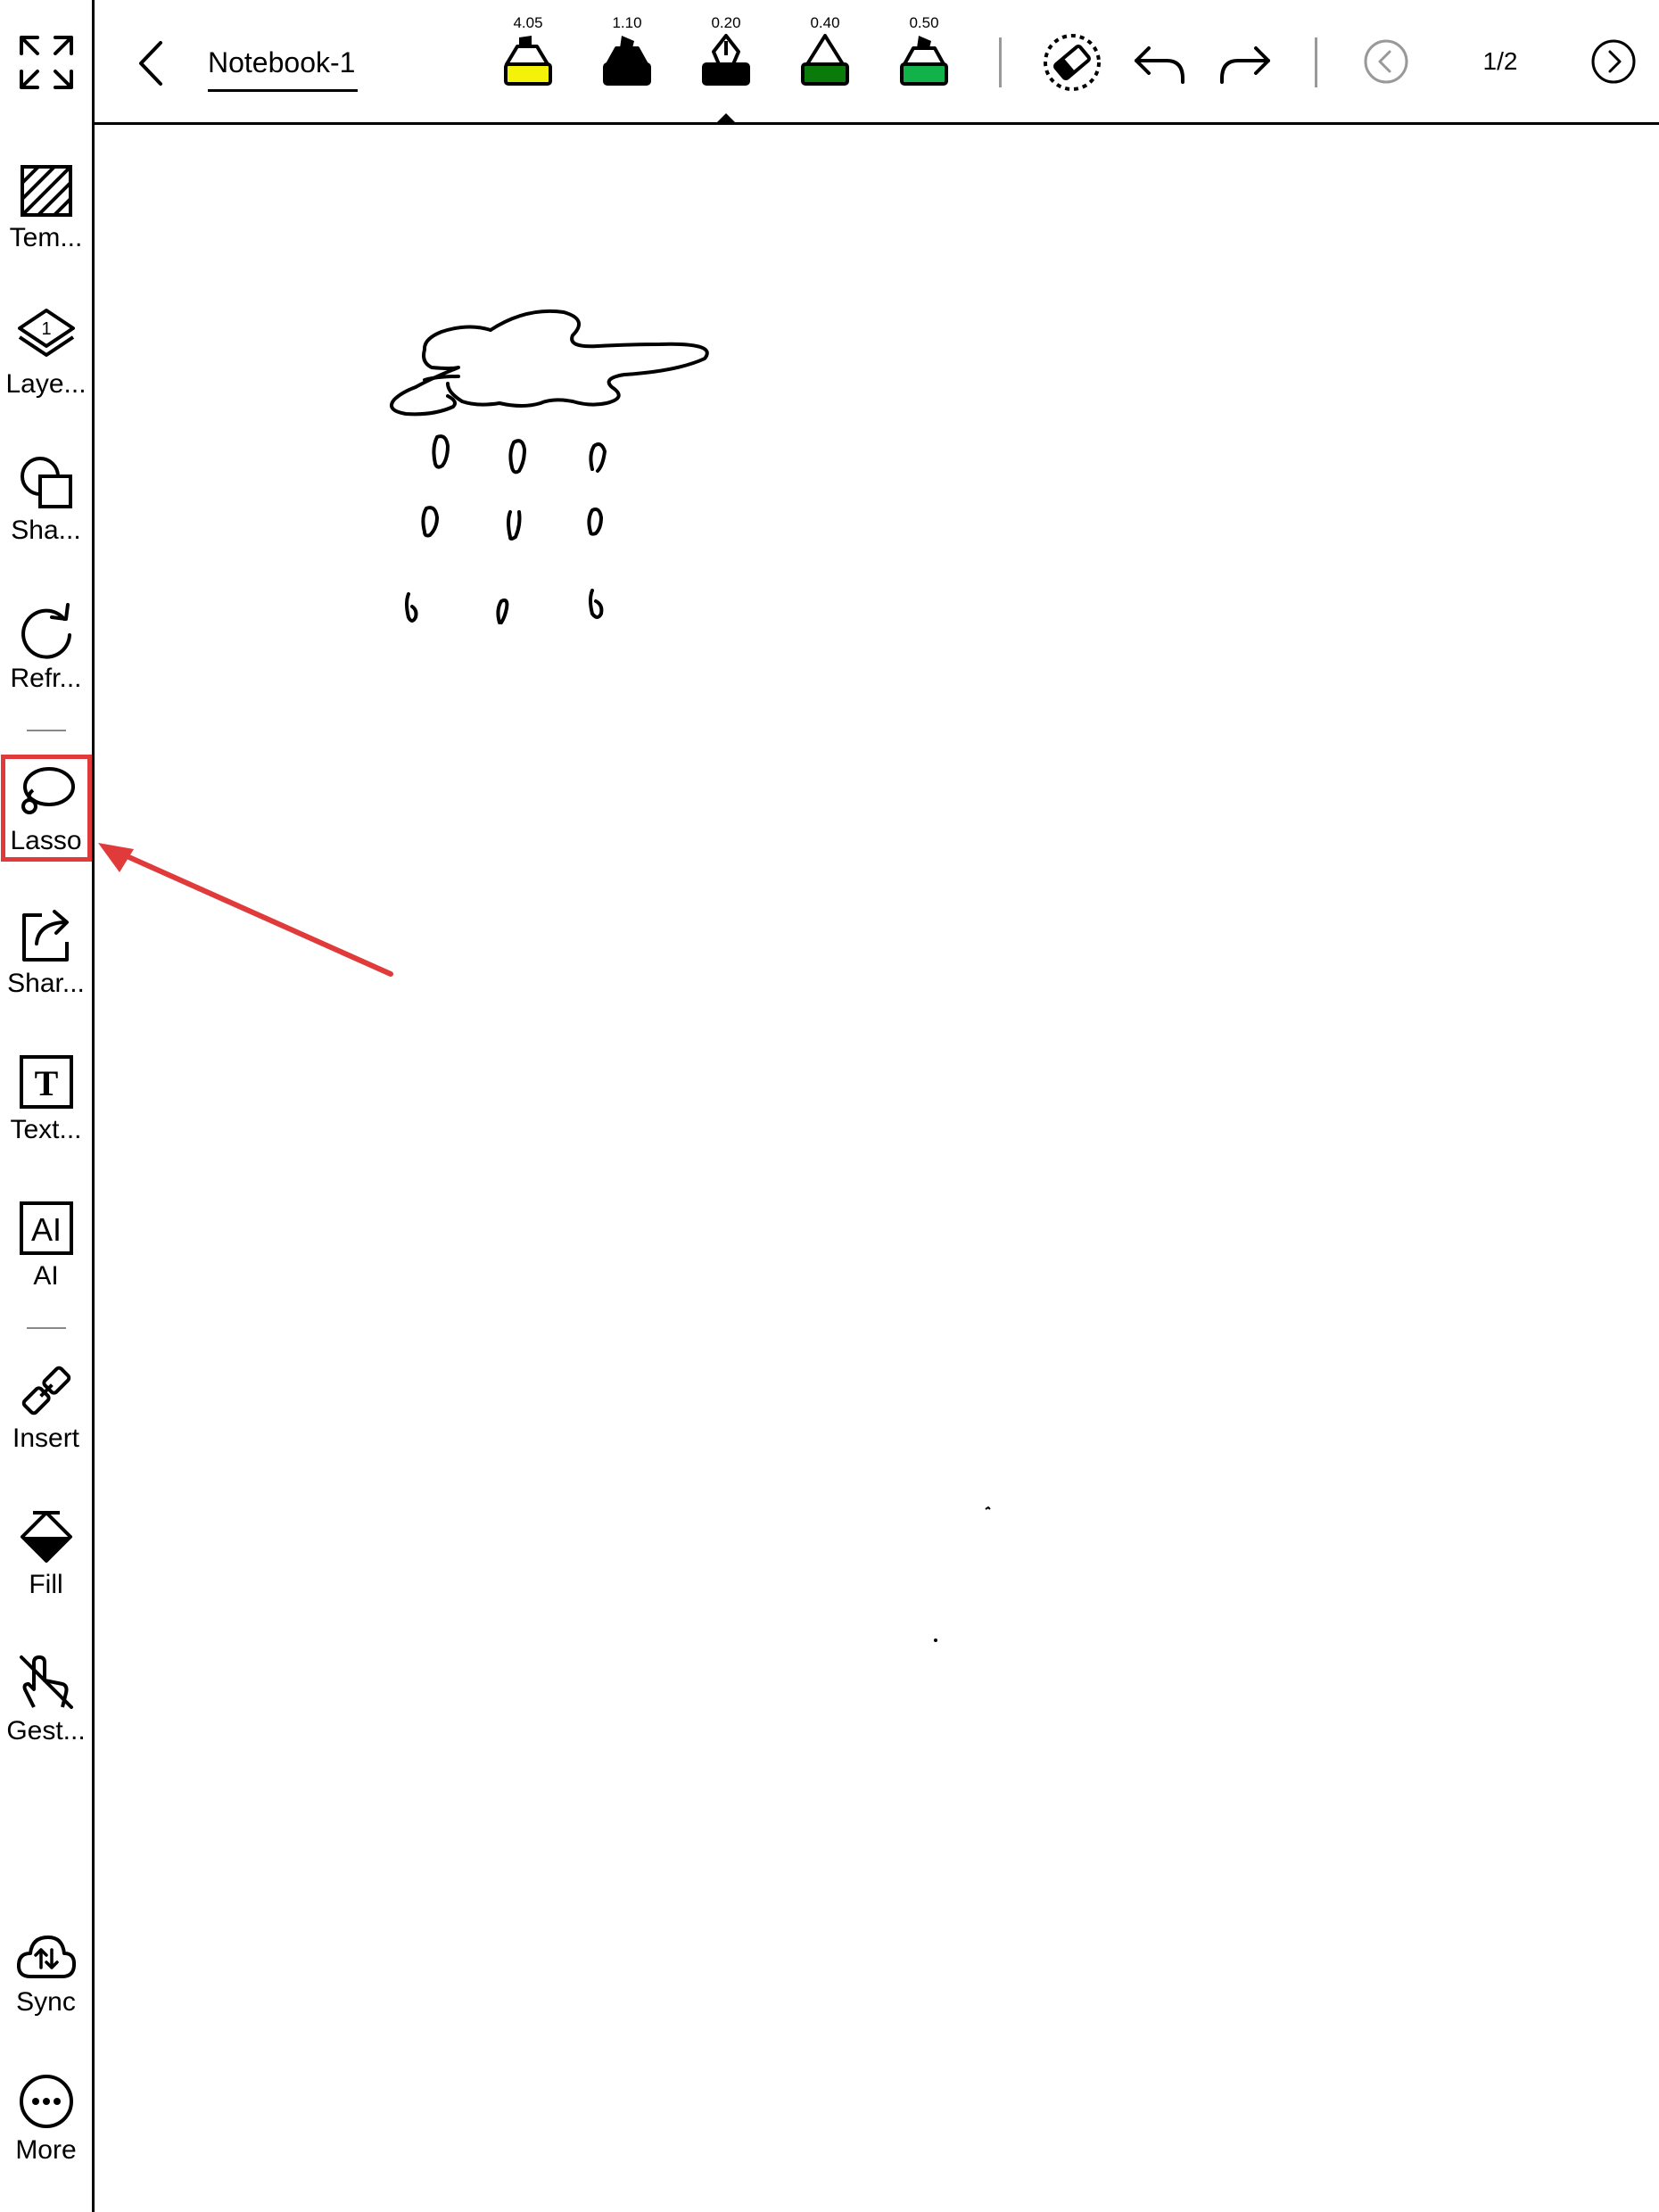 The height and width of the screenshot is (2212, 1659). I want to click on sidebar-item-insert: Insert, so click(46, 1409).